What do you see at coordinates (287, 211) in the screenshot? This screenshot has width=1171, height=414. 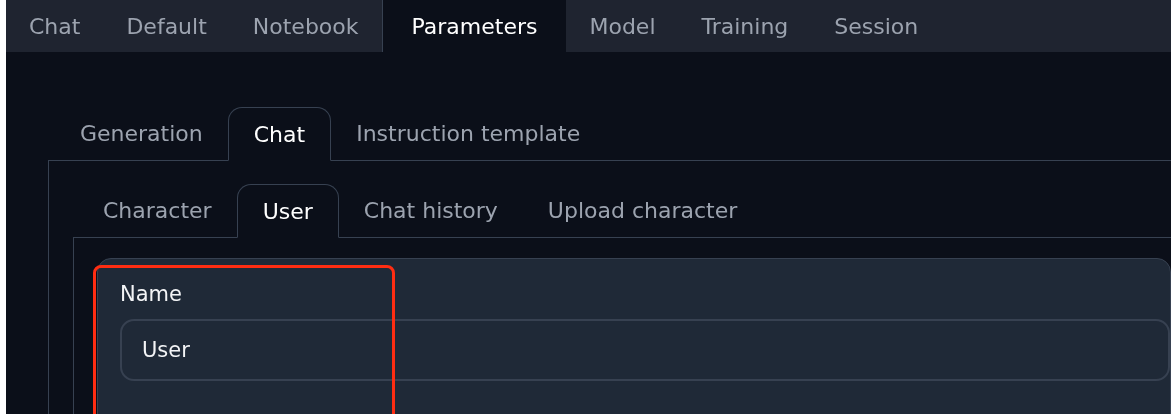 I see `tab: User` at bounding box center [287, 211].